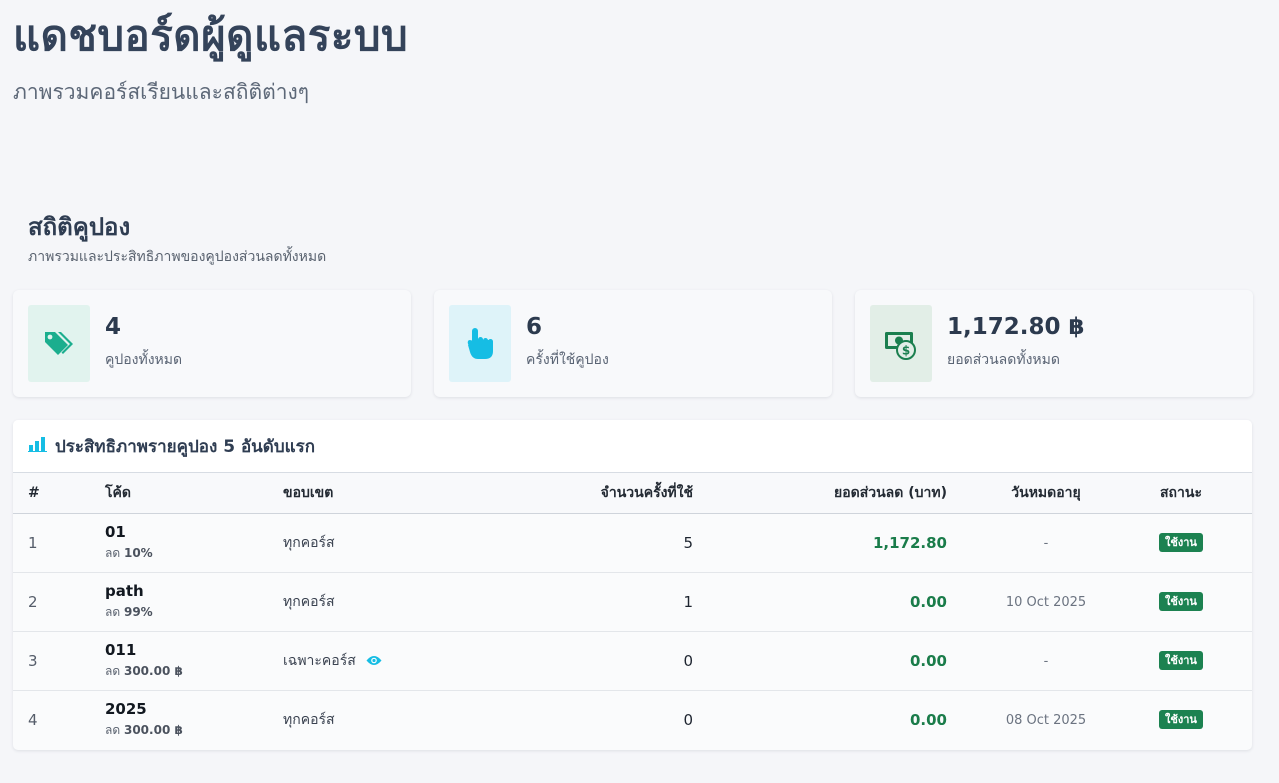 This screenshot has width=1279, height=783. I want to click on coupon-discount-rate: ลด 99%, so click(194, 612).